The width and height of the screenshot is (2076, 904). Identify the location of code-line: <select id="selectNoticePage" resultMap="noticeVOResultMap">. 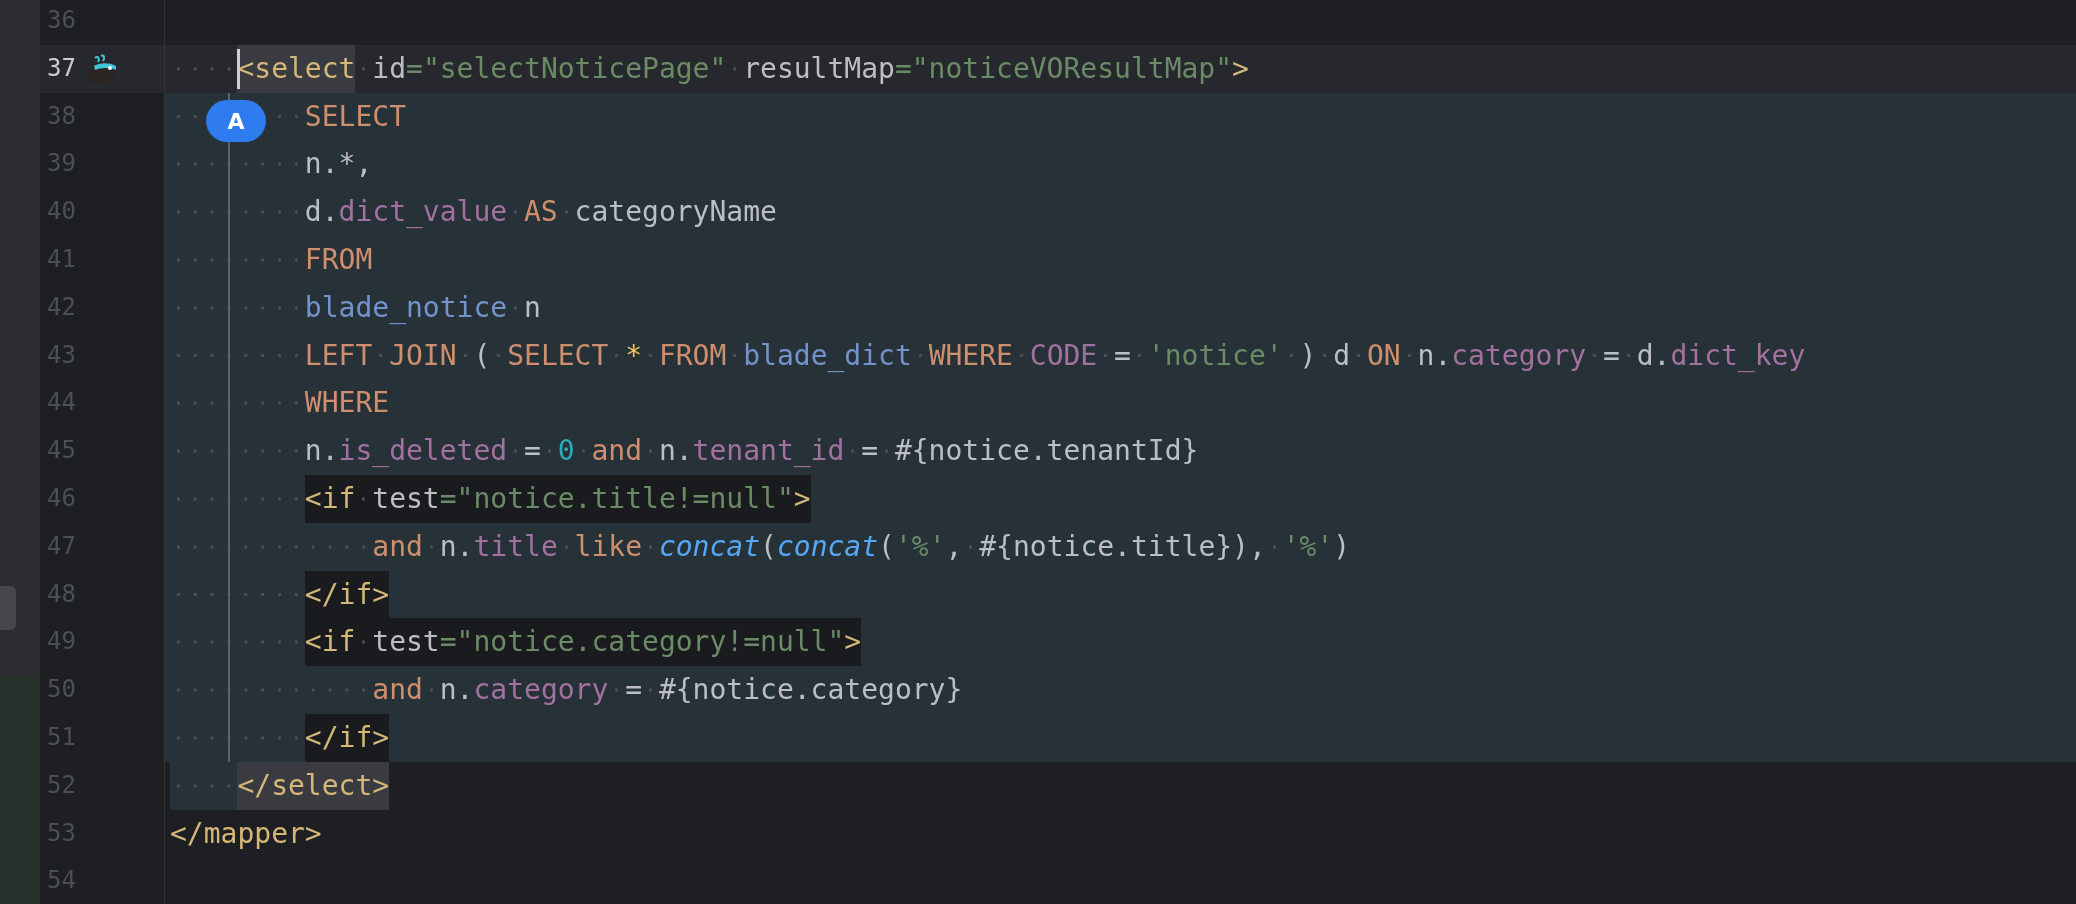
(709, 68).